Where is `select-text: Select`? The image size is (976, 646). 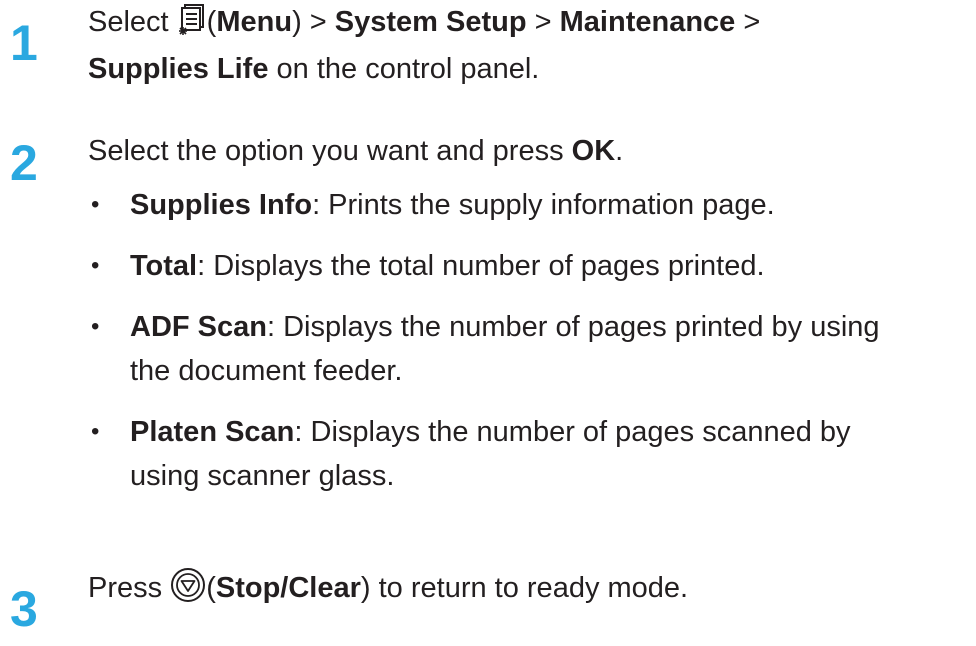 select-text: Select is located at coordinates (132, 22).